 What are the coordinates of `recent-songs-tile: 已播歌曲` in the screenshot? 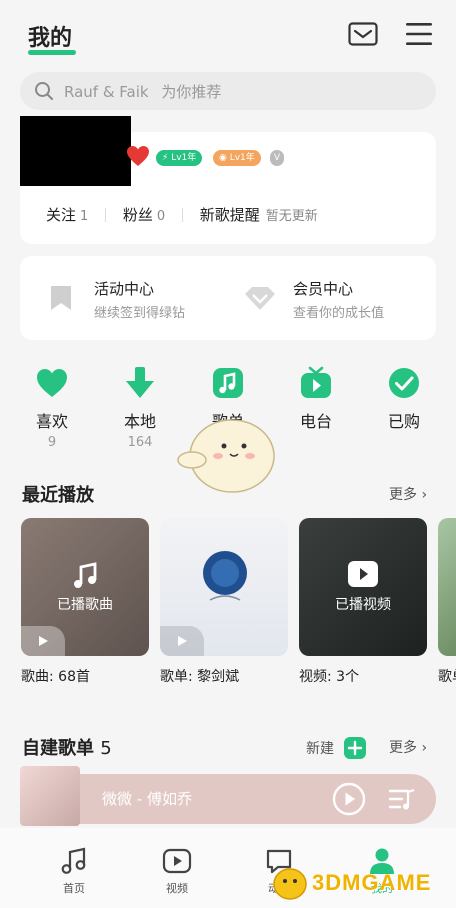 It's located at (85, 587).